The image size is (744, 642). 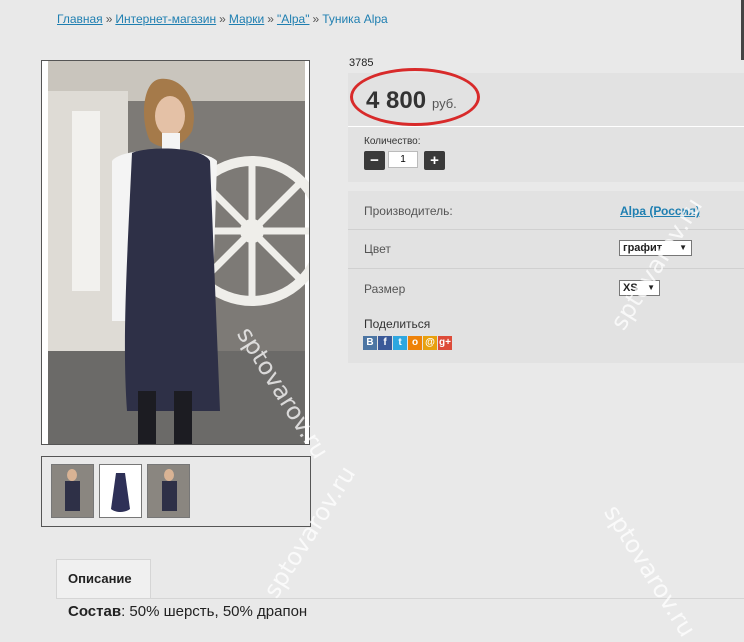 What do you see at coordinates (397, 324) in the screenshot?
I see `share-label: Поделиться` at bounding box center [397, 324].